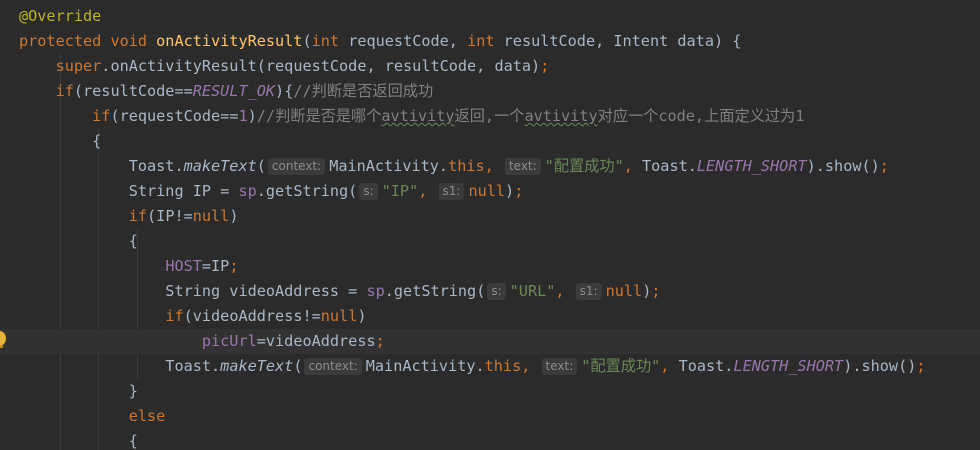 The width and height of the screenshot is (980, 450). What do you see at coordinates (490, 416) in the screenshot?
I see `code-line: else` at bounding box center [490, 416].